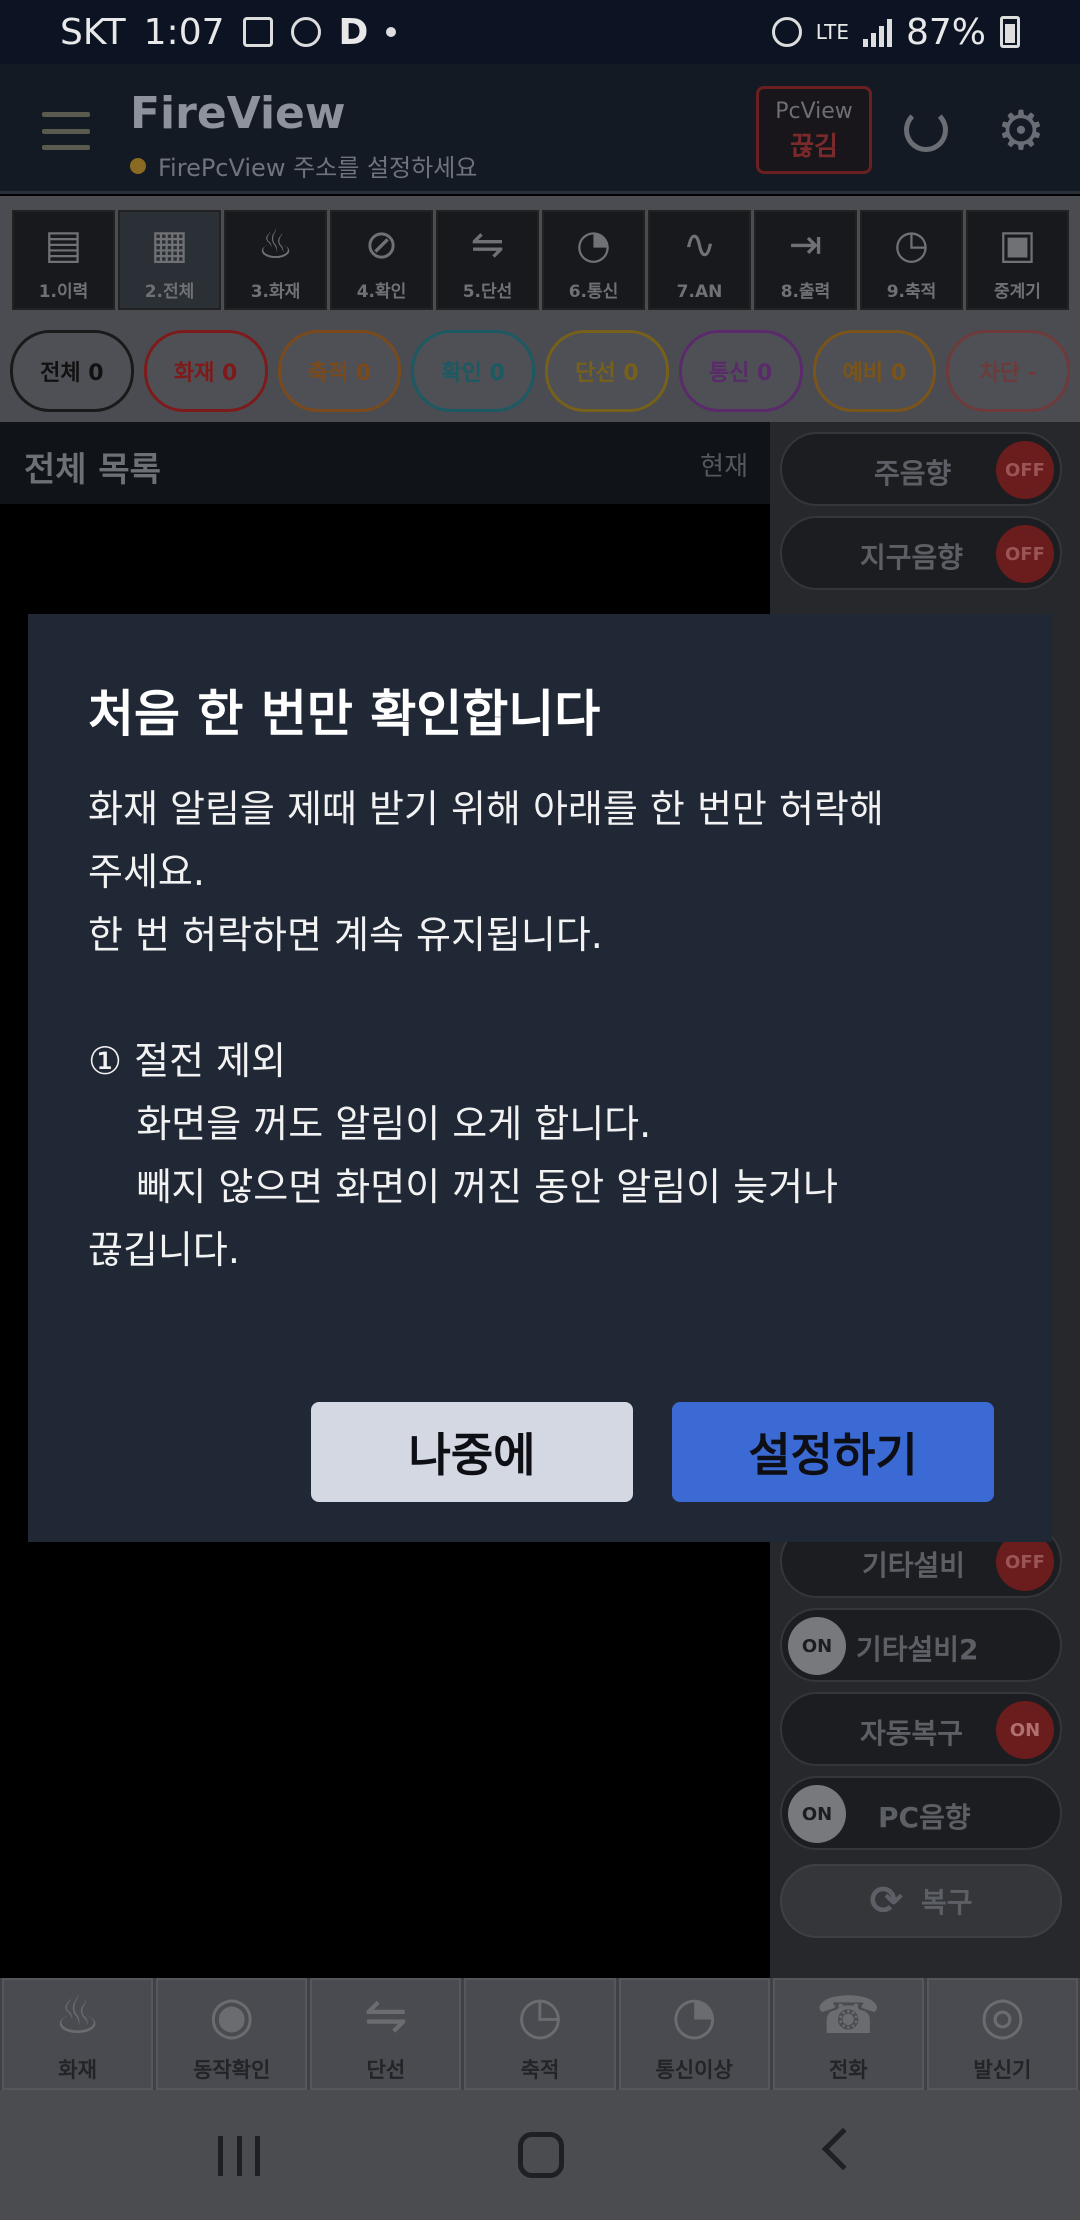 This screenshot has width=1080, height=2220. I want to click on notification-dot-icon, so click(391, 32).